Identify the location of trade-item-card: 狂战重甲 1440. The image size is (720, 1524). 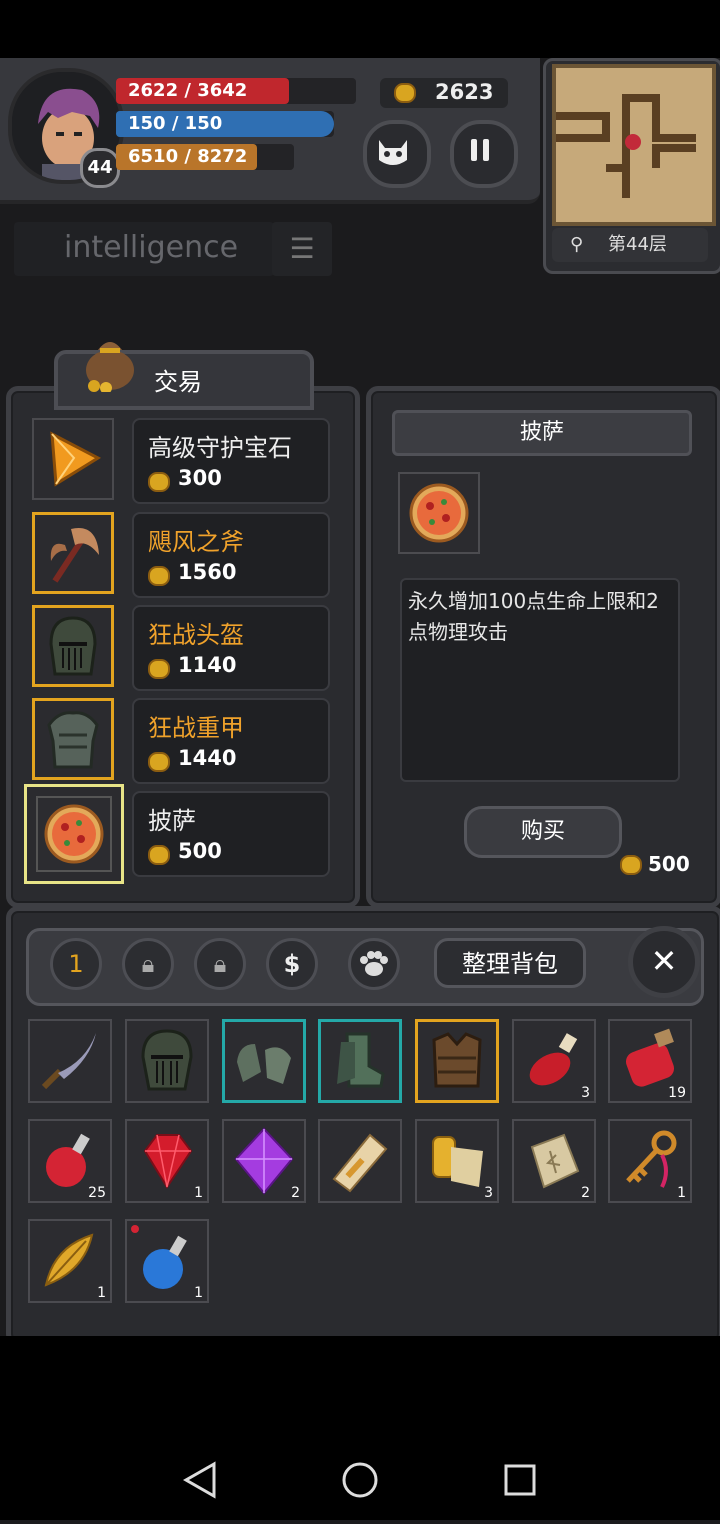
(231, 741).